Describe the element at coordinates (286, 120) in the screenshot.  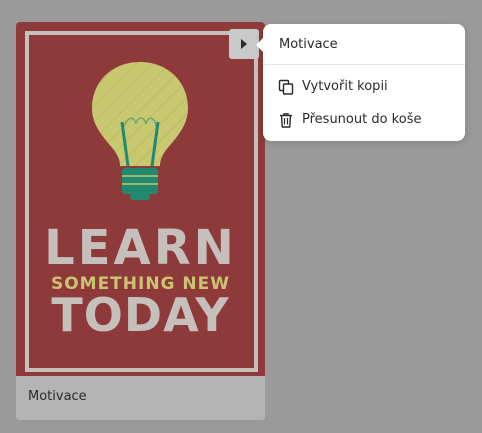
I see `trash-icon` at that location.